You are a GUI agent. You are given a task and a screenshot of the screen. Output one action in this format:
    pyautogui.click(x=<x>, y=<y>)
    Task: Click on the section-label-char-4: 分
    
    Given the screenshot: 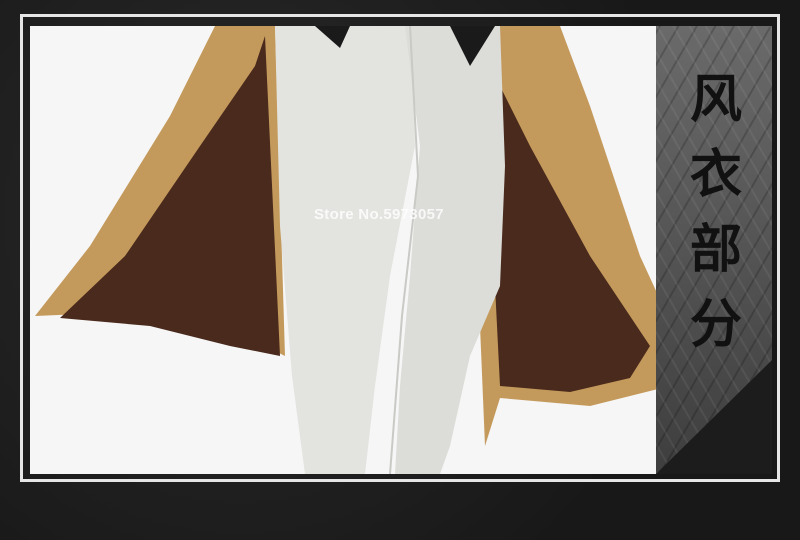 What is the action you would take?
    pyautogui.click(x=715, y=324)
    